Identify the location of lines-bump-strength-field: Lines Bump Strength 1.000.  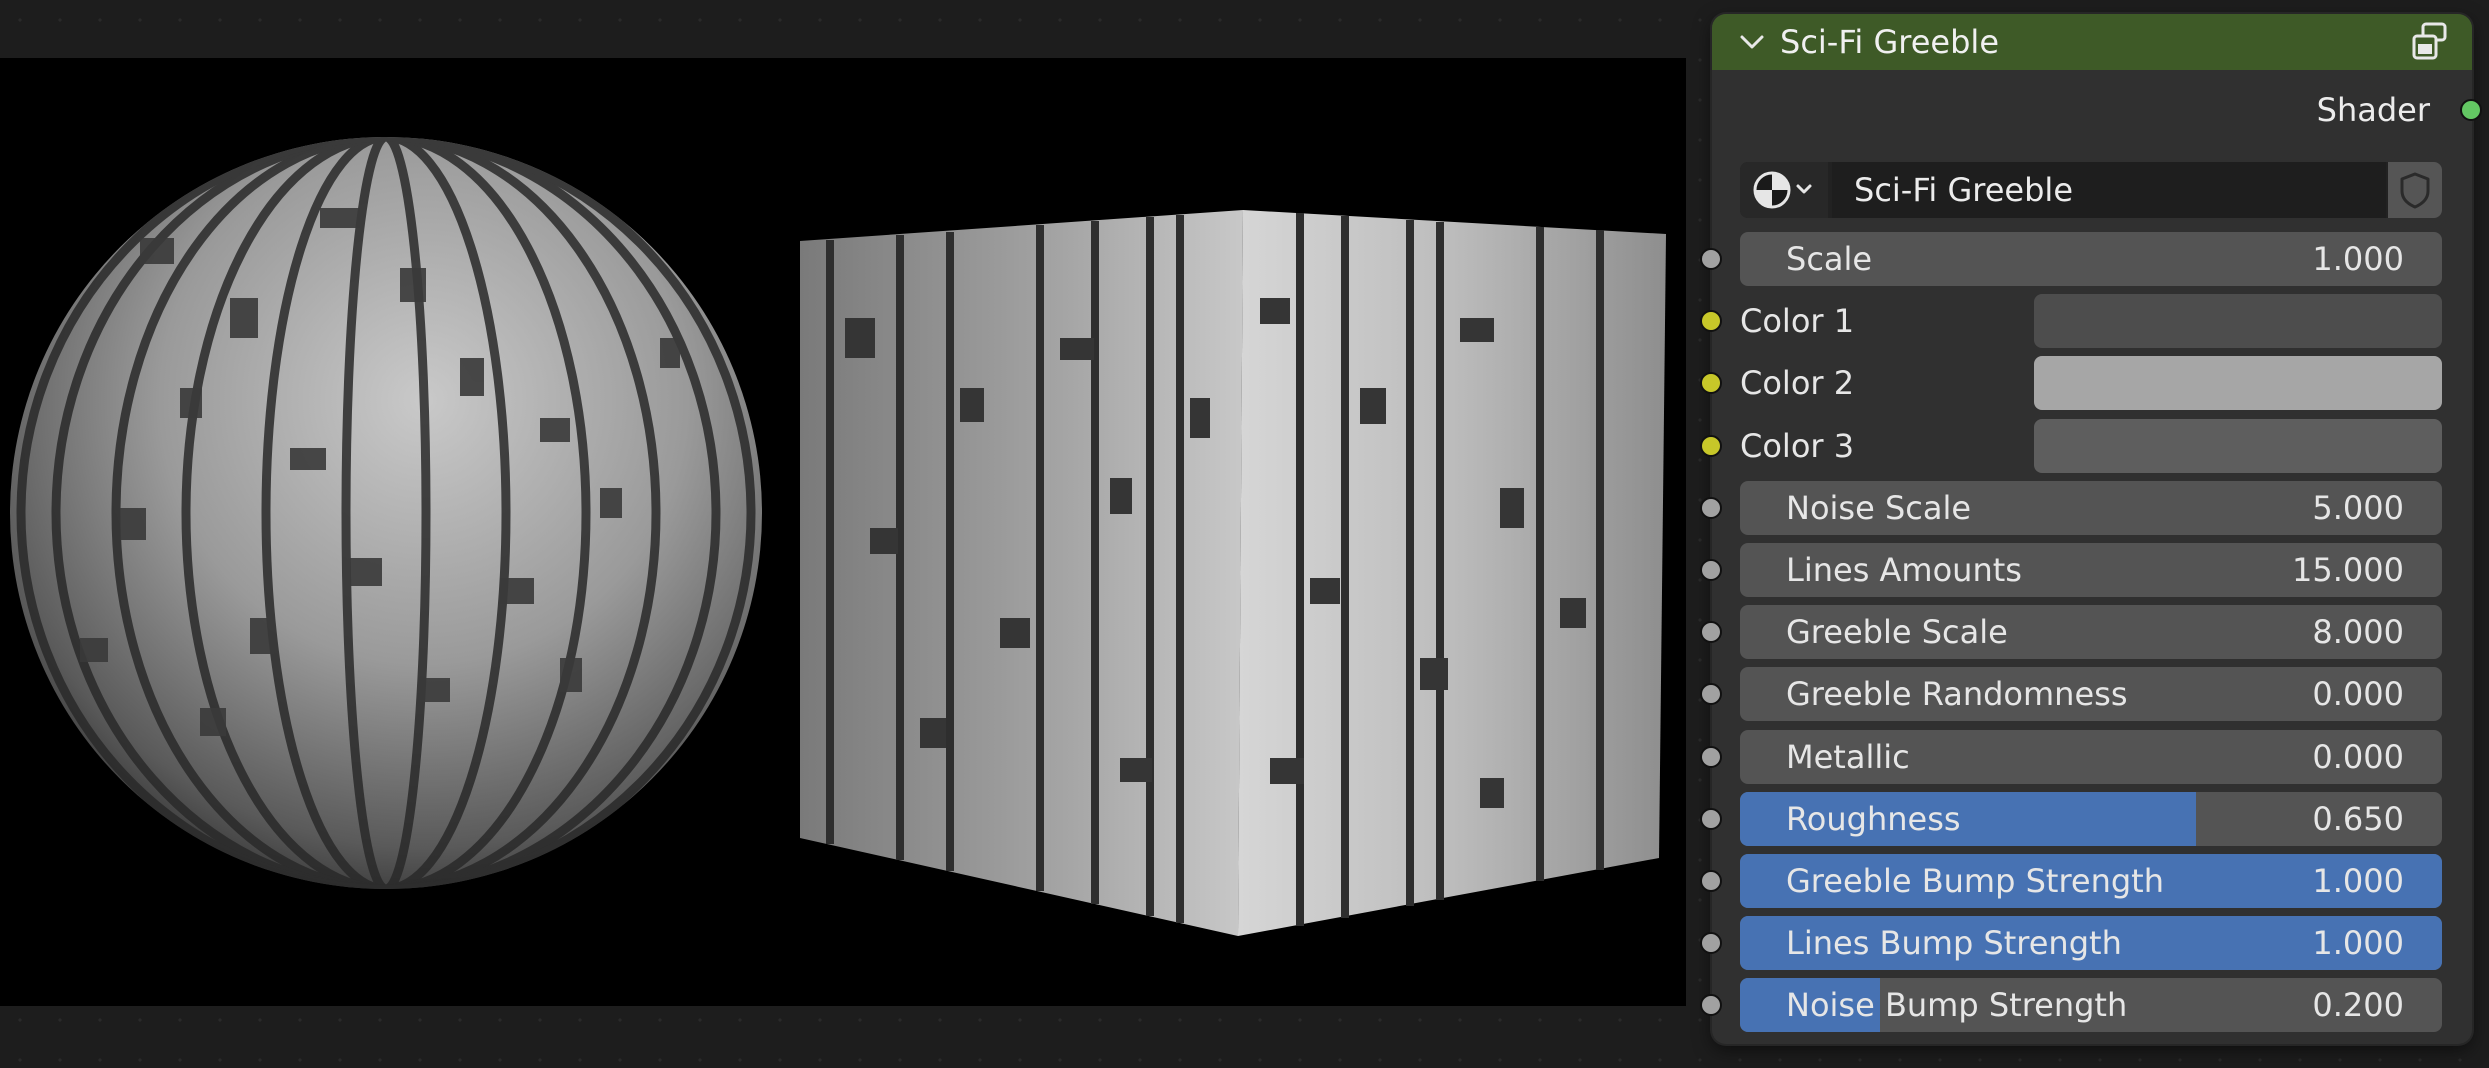
(2091, 943).